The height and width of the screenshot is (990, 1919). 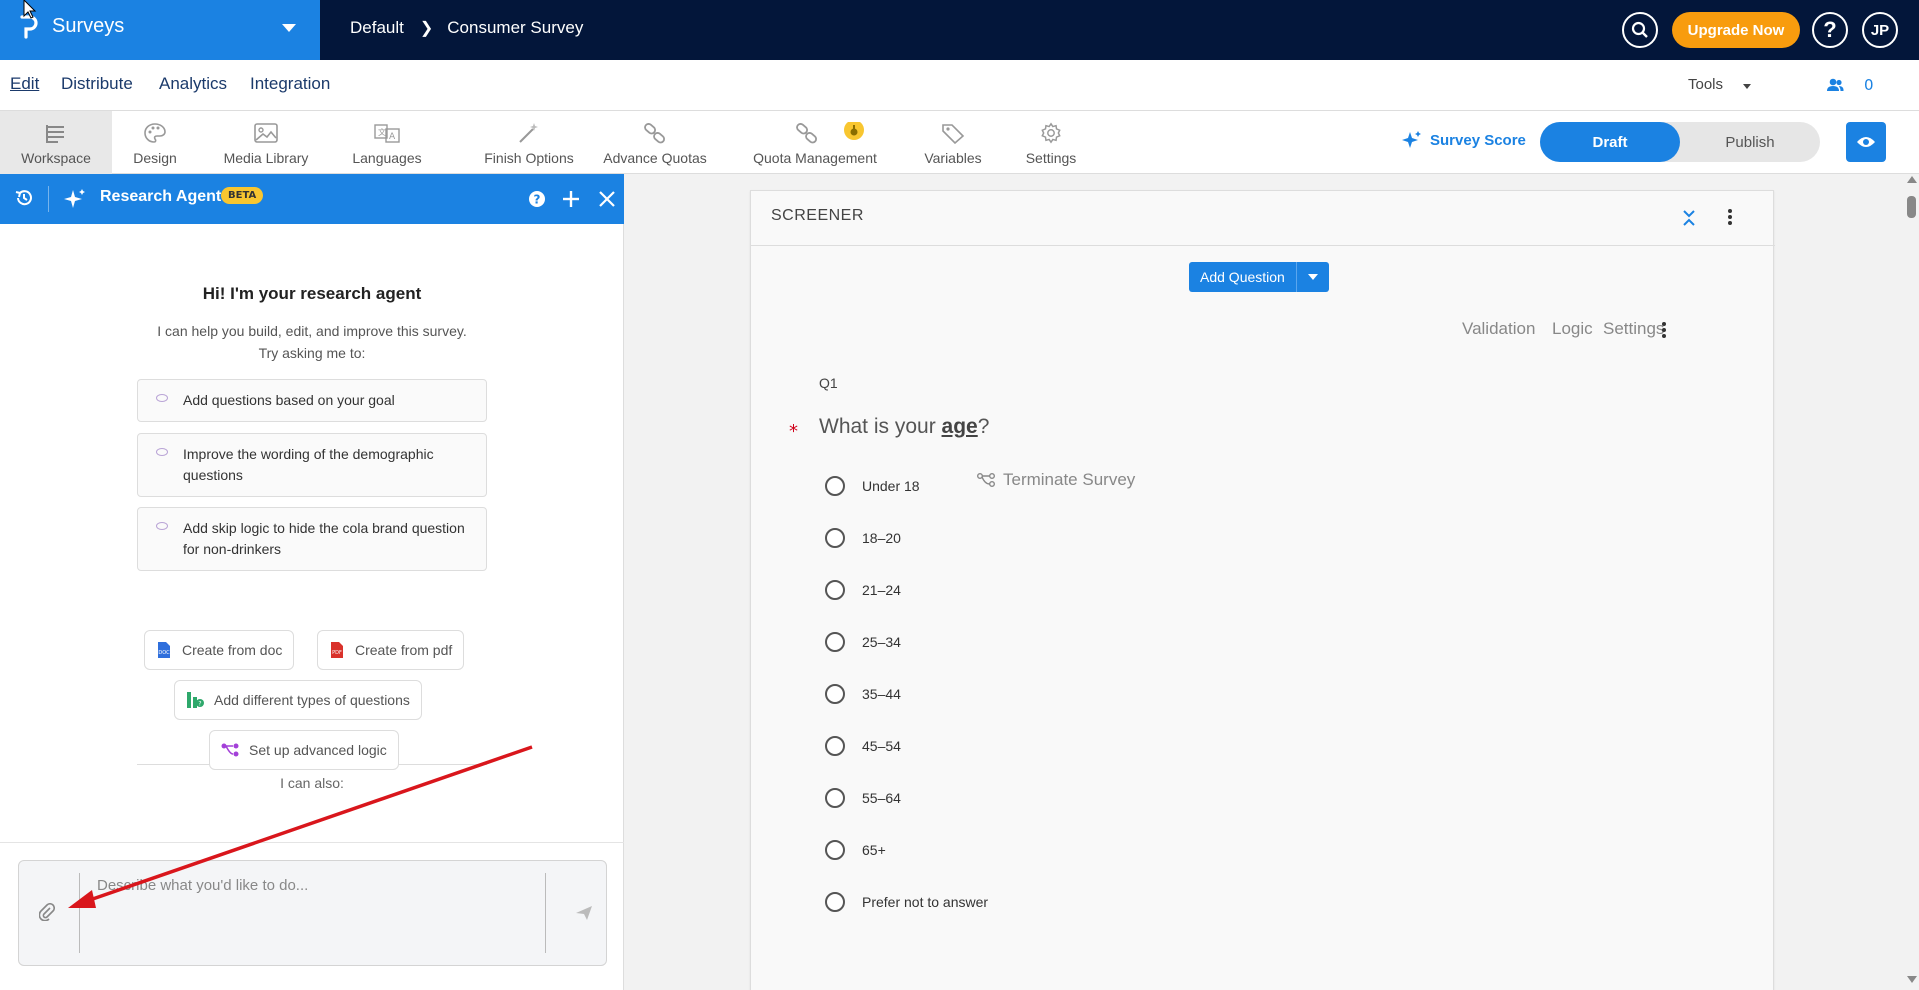 What do you see at coordinates (1464, 140) in the screenshot?
I see `survey-score-button: Survey Score` at bounding box center [1464, 140].